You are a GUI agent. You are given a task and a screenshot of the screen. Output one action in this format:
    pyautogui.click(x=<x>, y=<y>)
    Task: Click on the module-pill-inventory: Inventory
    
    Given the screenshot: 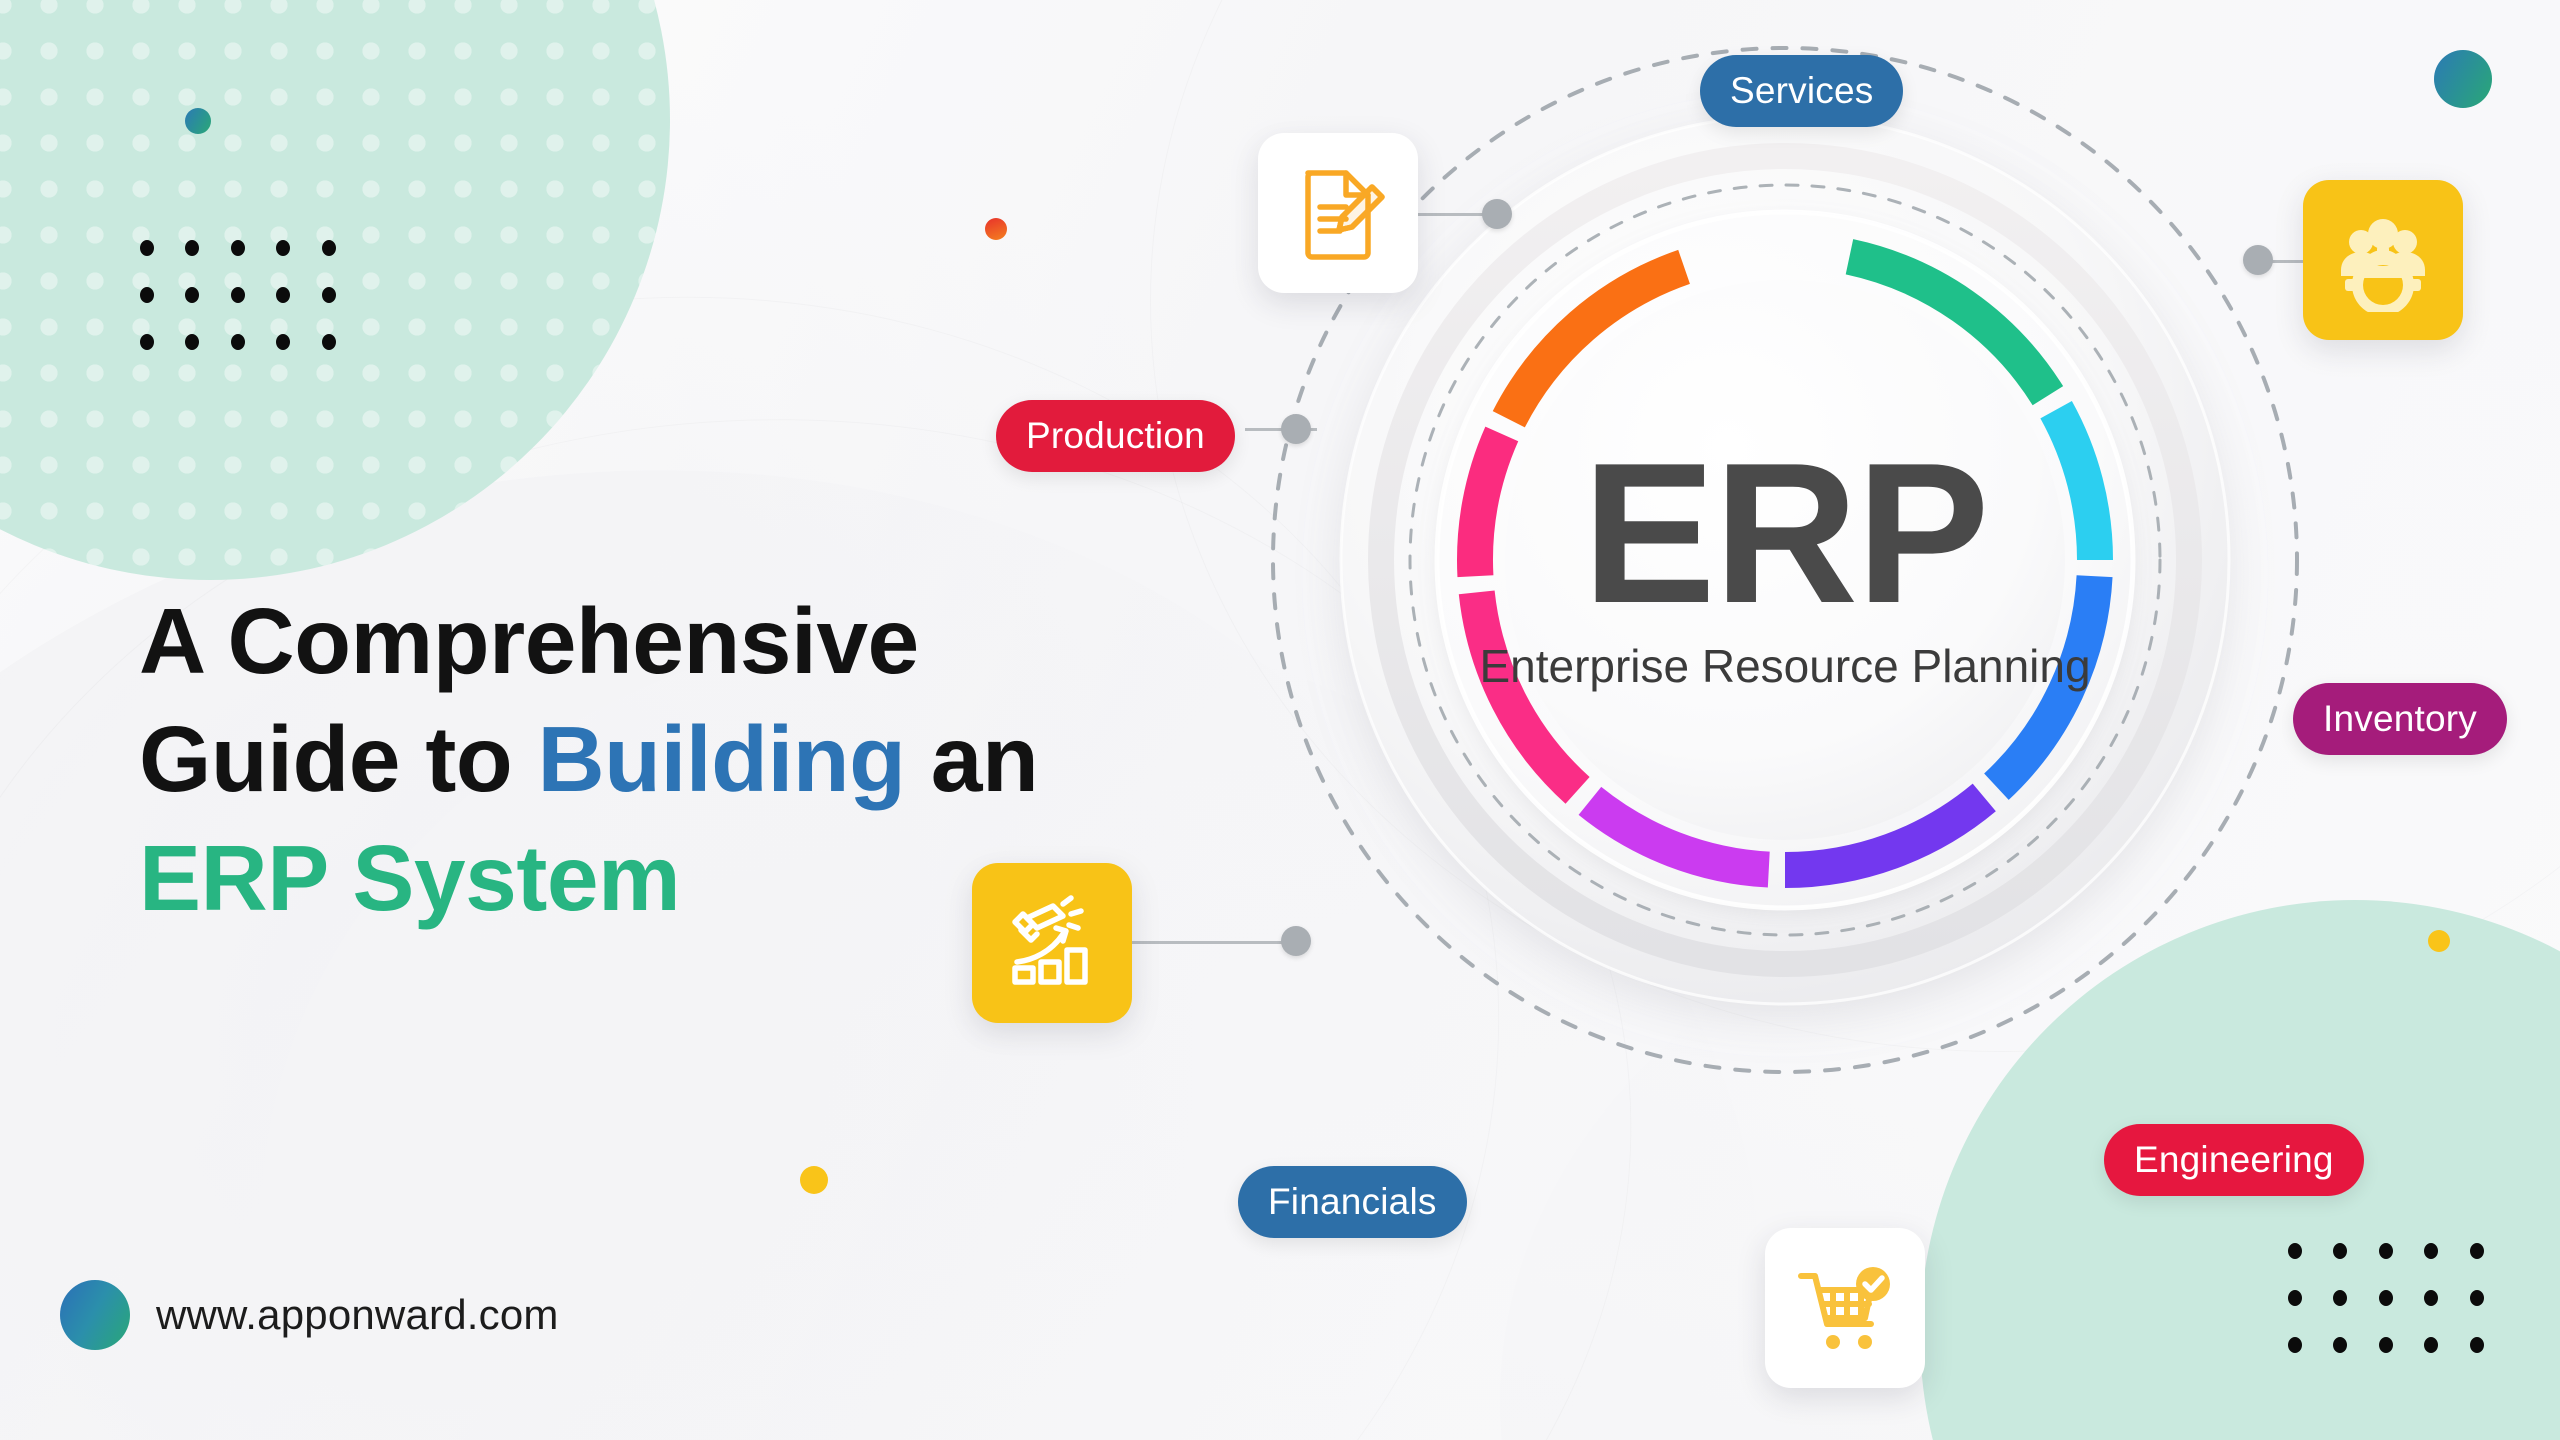 What is the action you would take?
    pyautogui.click(x=2400, y=719)
    